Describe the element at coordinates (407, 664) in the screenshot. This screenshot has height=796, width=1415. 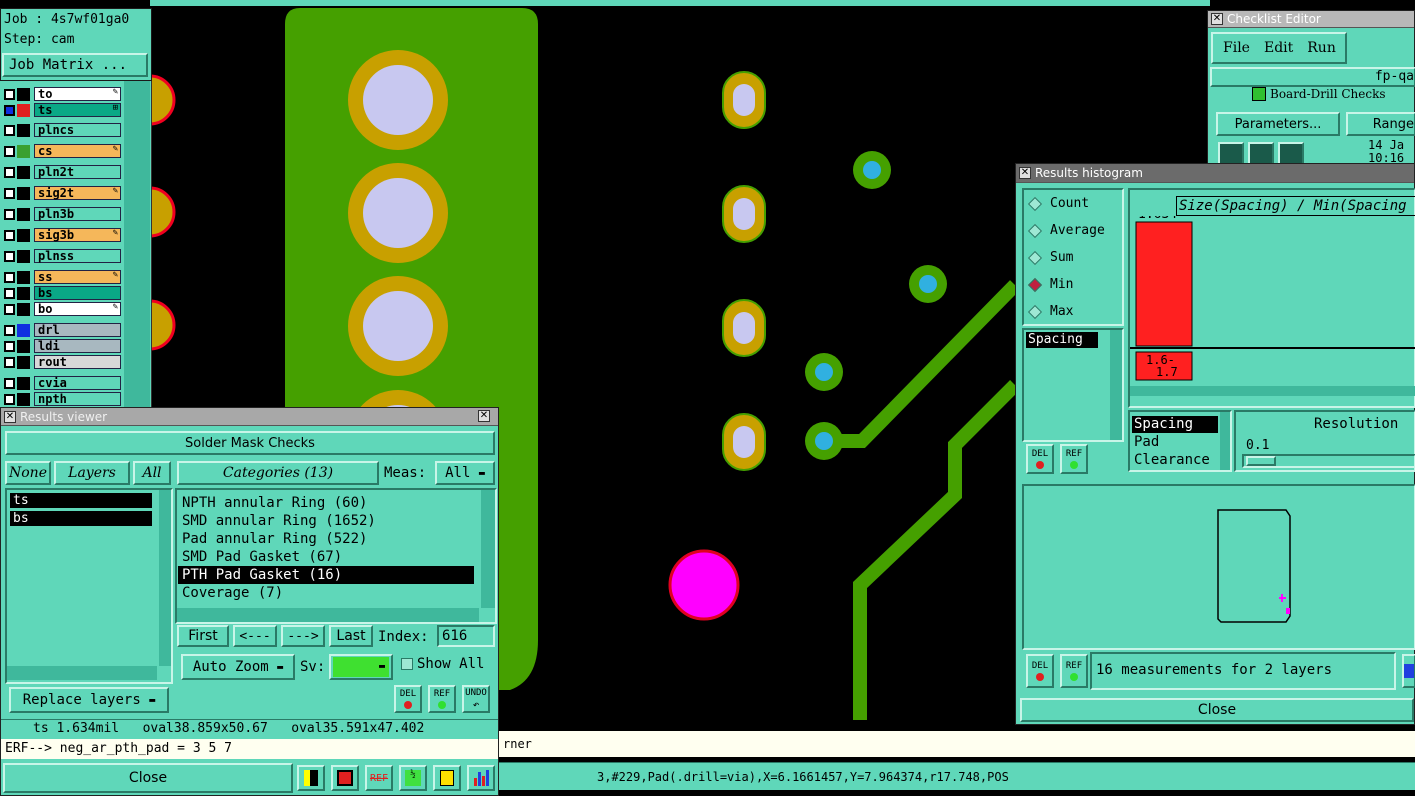
I see `show-all-checkbox` at that location.